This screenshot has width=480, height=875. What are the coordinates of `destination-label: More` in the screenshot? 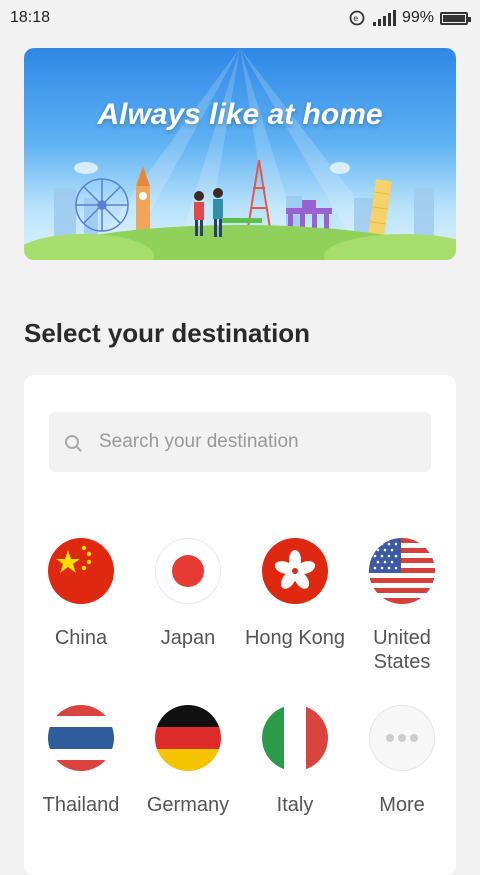 It's located at (402, 805).